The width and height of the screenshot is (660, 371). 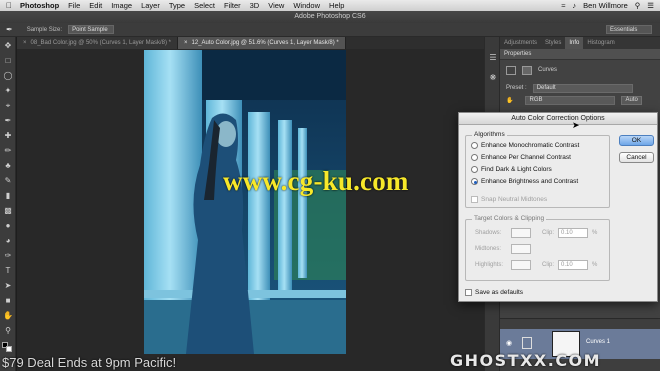 What do you see at coordinates (521, 265) in the screenshot?
I see `highlights-color-swatch` at bounding box center [521, 265].